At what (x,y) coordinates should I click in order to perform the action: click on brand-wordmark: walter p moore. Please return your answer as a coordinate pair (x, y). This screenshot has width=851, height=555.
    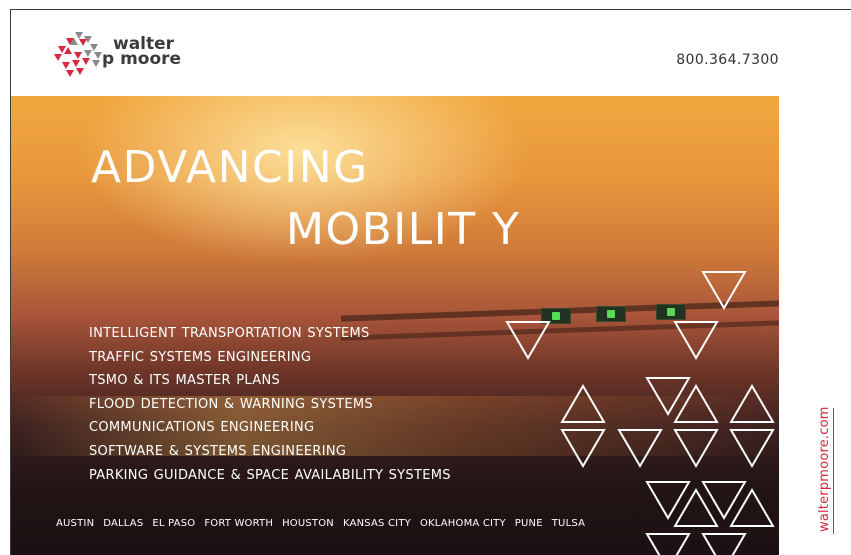
    Looking at the image, I should click on (141, 52).